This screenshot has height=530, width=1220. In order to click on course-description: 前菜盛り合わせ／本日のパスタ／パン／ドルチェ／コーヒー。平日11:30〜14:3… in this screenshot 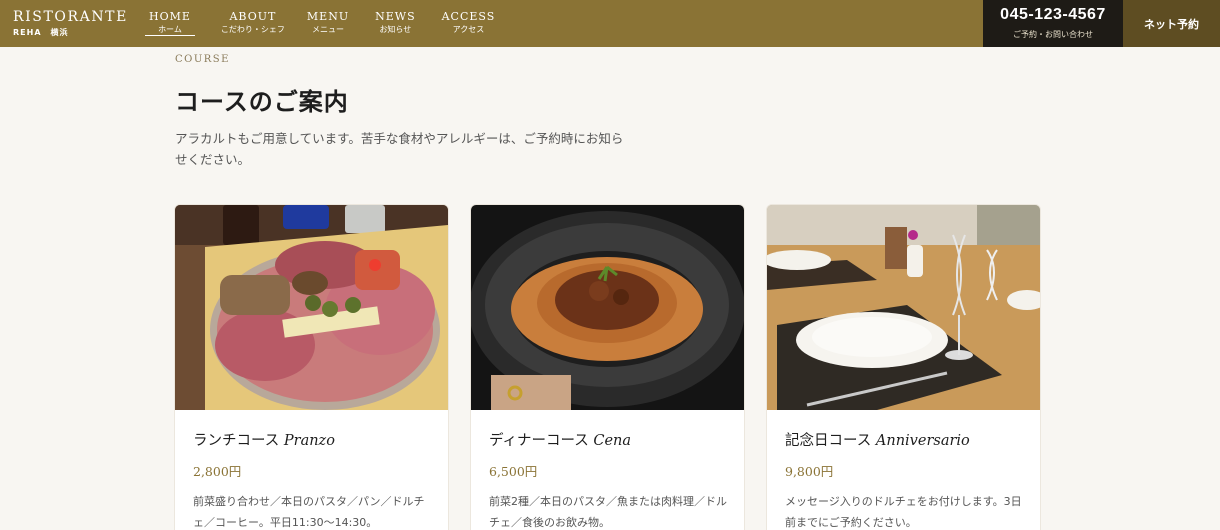, I will do `click(309, 512)`.